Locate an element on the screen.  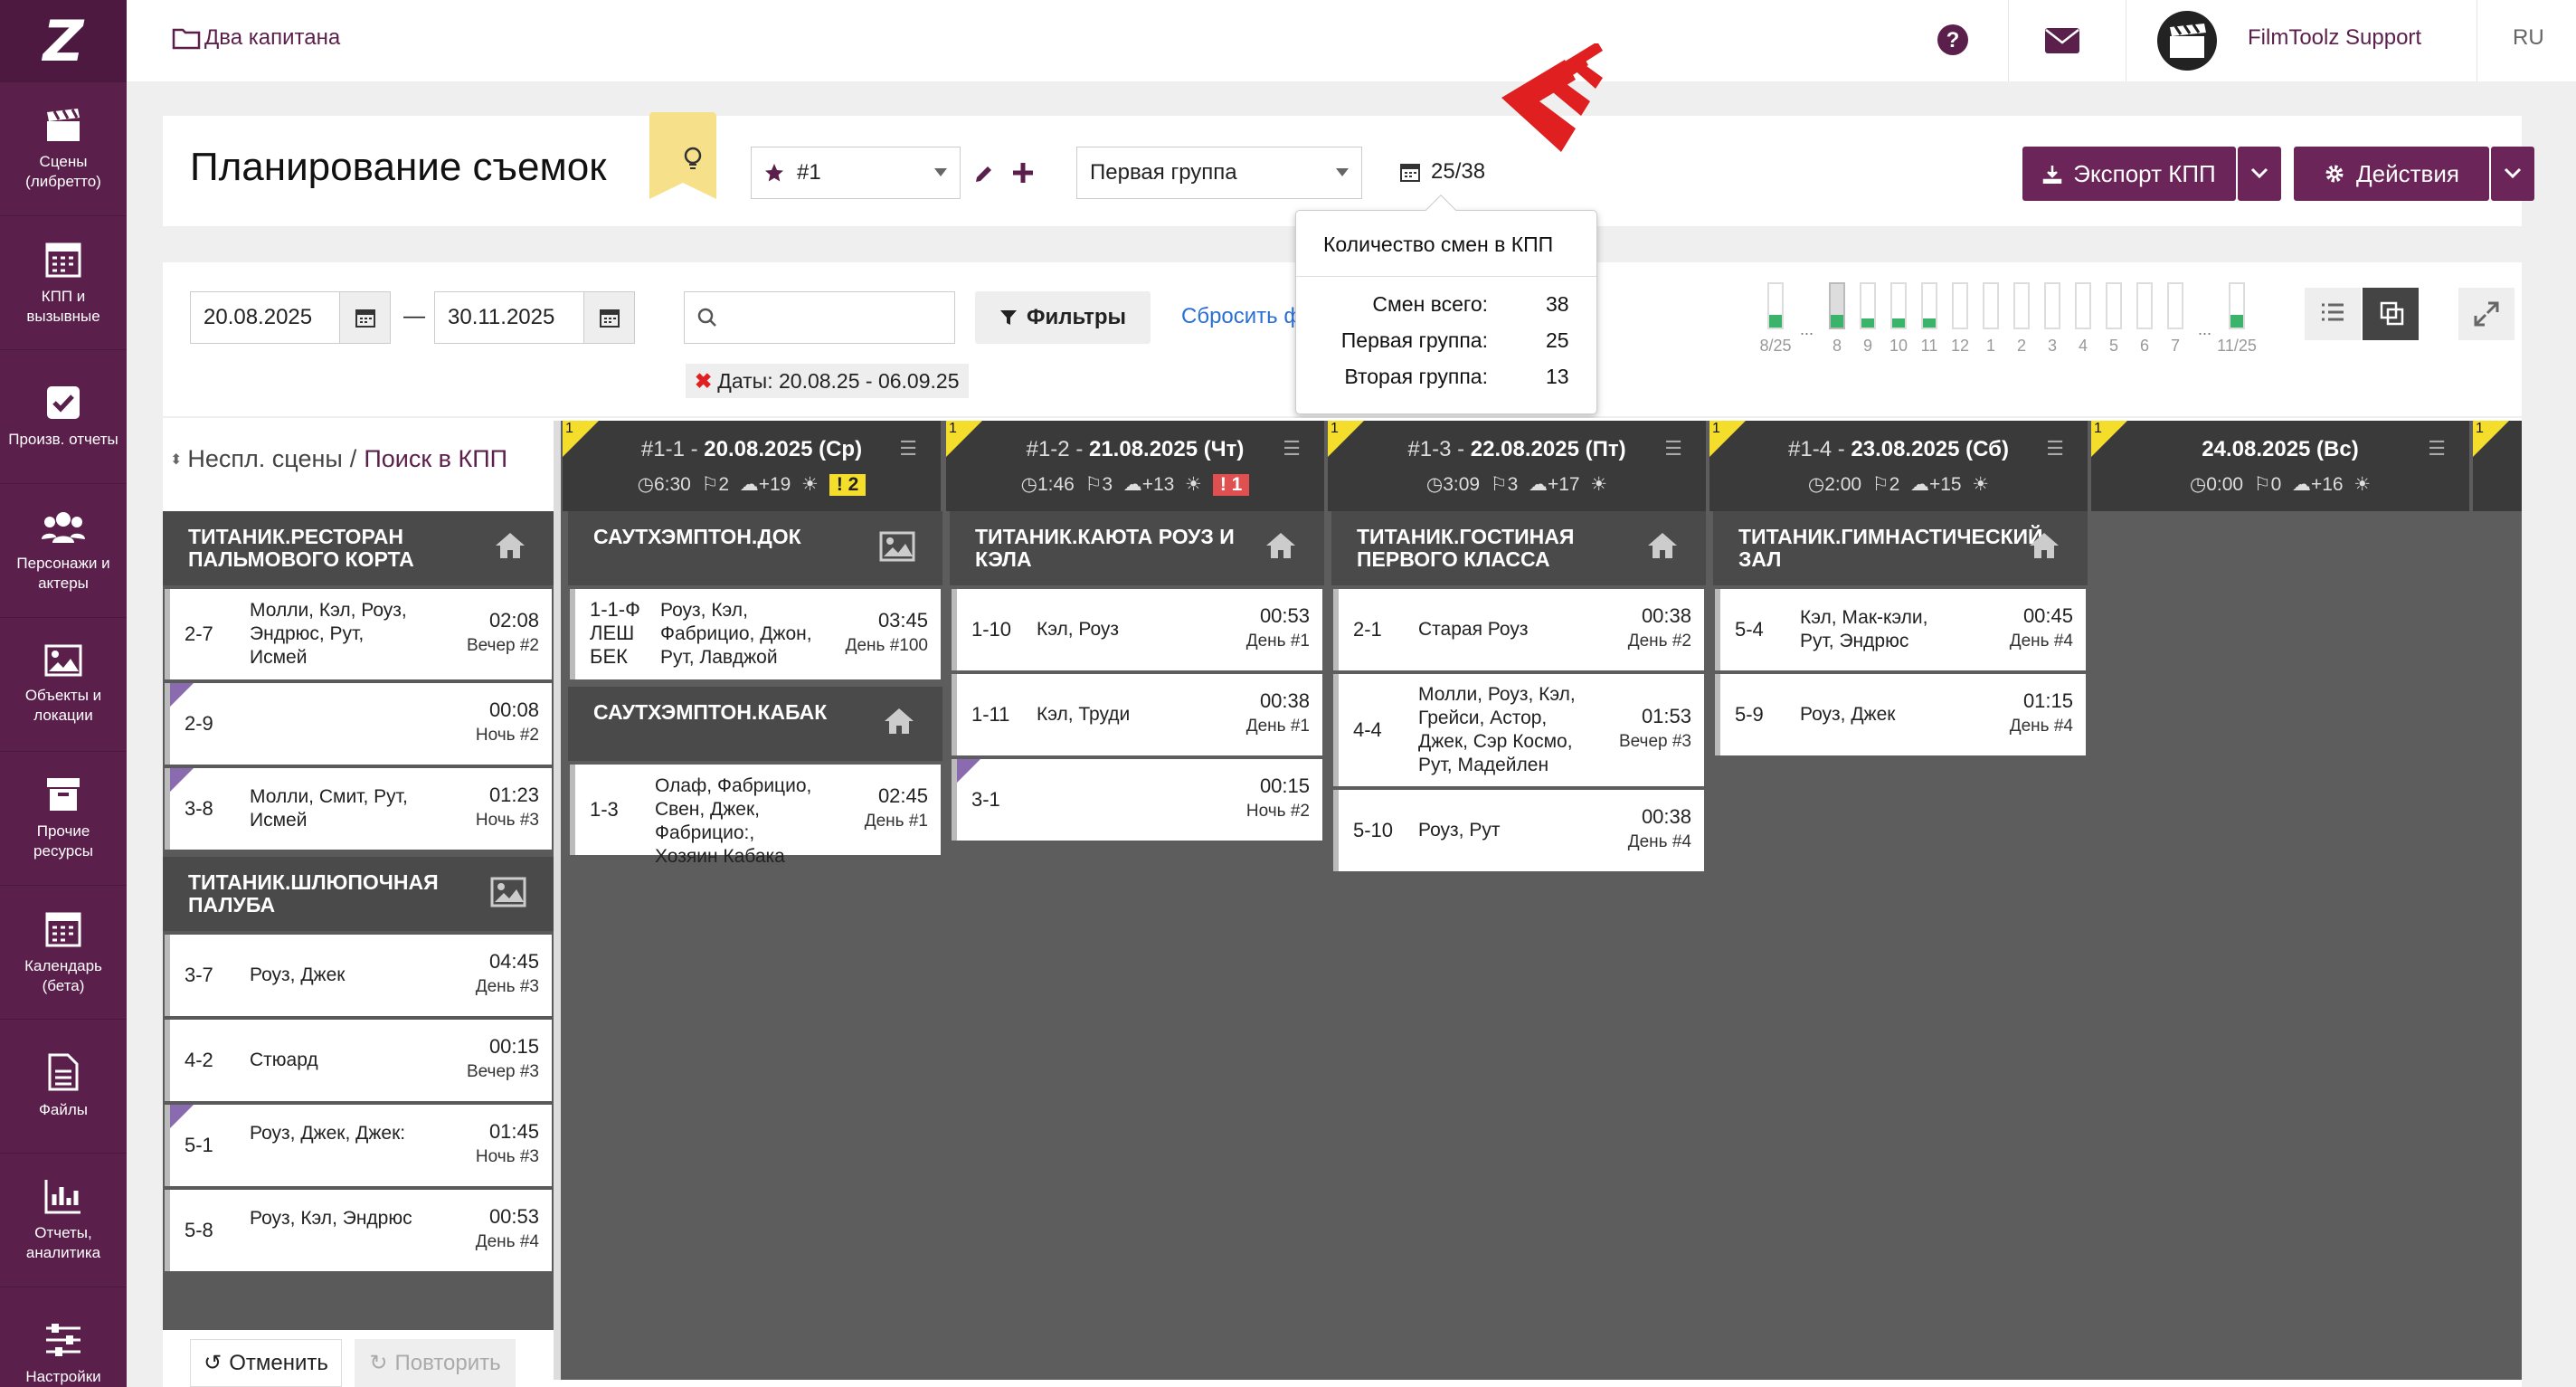
mail-icon is located at coordinates (2062, 41).